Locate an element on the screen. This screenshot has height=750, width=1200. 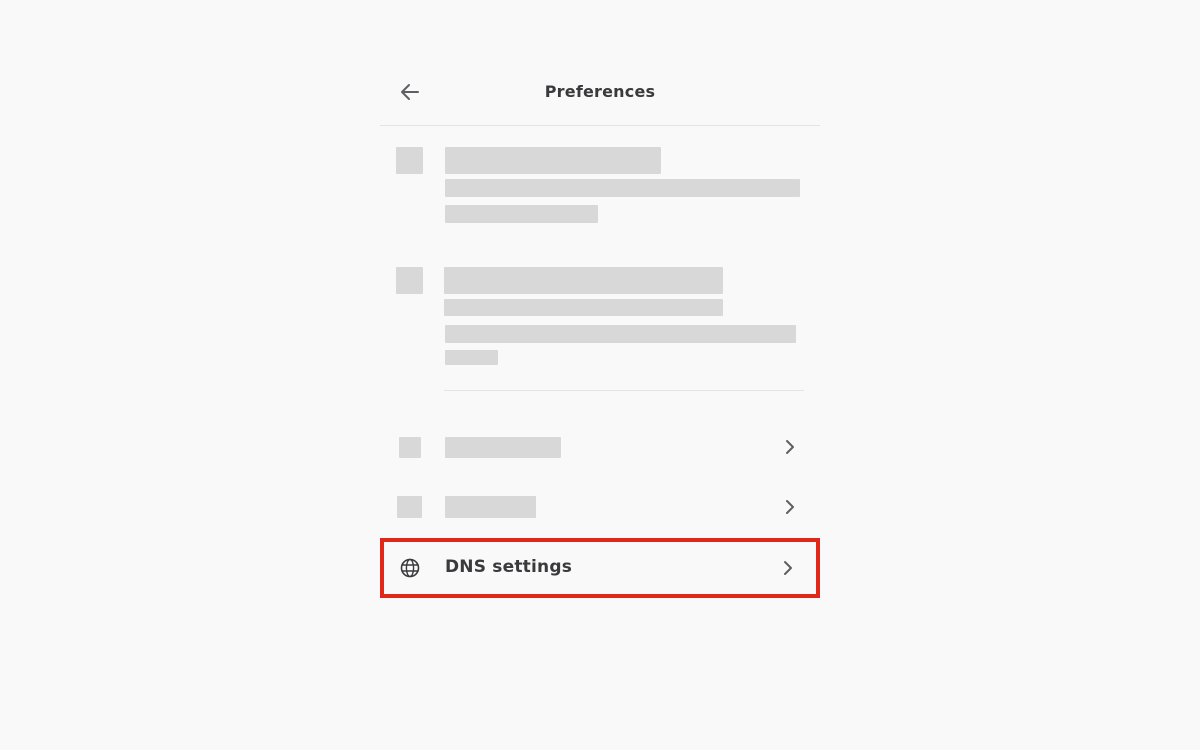
dns-settings-label: DNS settings is located at coordinates (509, 567).